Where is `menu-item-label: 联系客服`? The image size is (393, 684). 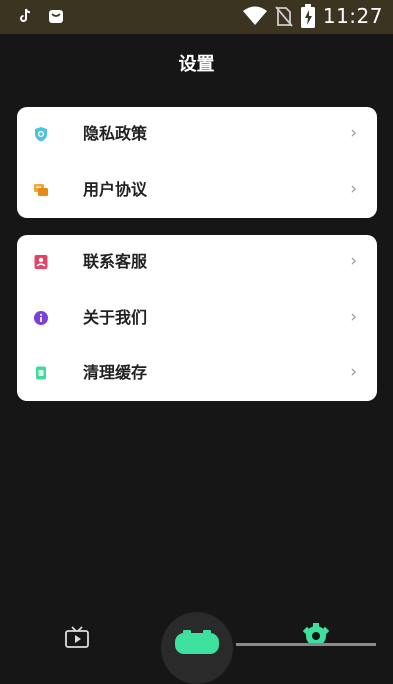 menu-item-label: 联系客服 is located at coordinates (115, 261).